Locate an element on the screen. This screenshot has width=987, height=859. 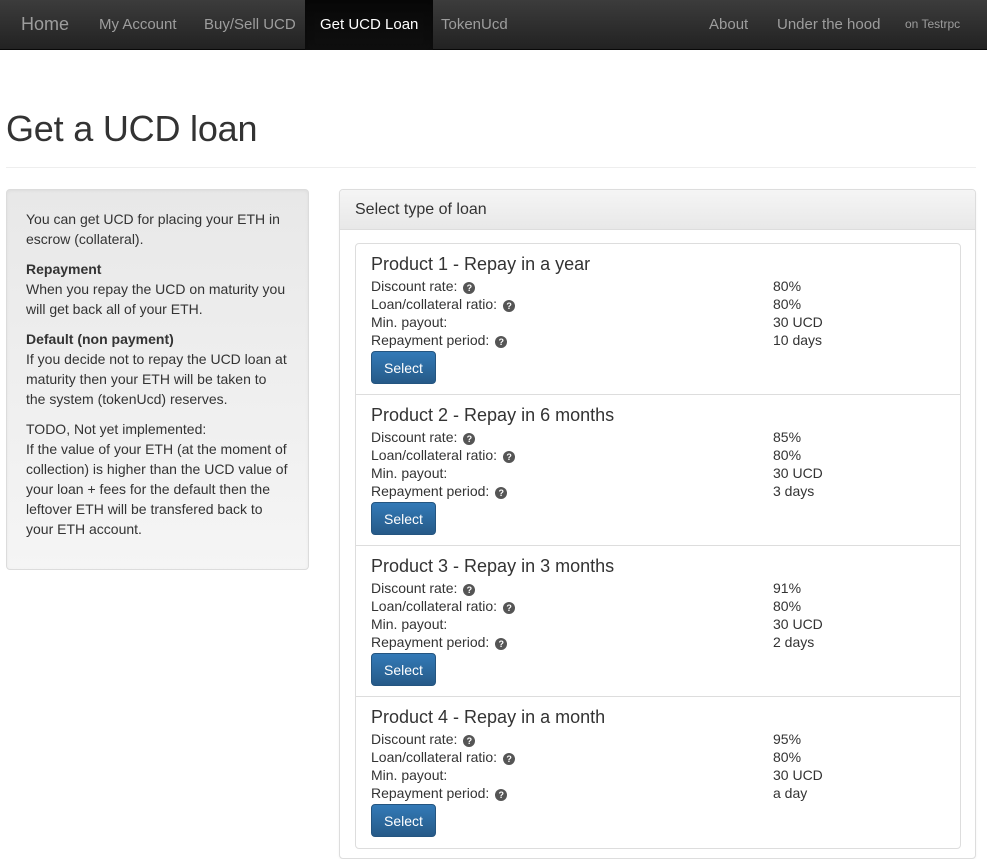
nav-get-loan-link: Get UCD Loan is located at coordinates (369, 25).